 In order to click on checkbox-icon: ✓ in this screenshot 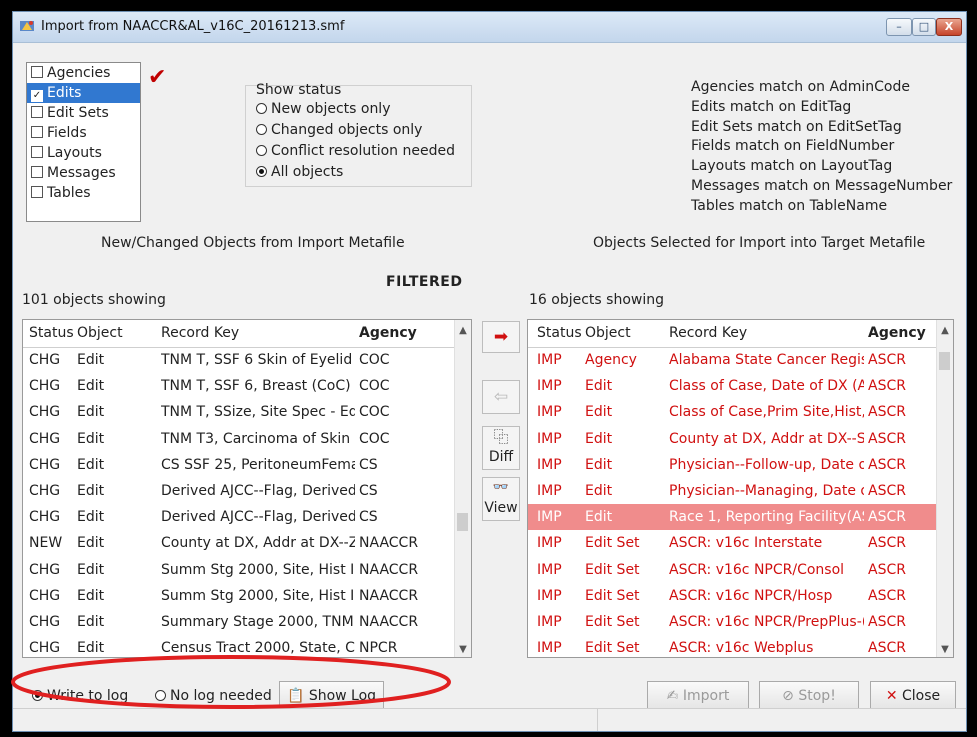, I will do `click(37, 96)`.